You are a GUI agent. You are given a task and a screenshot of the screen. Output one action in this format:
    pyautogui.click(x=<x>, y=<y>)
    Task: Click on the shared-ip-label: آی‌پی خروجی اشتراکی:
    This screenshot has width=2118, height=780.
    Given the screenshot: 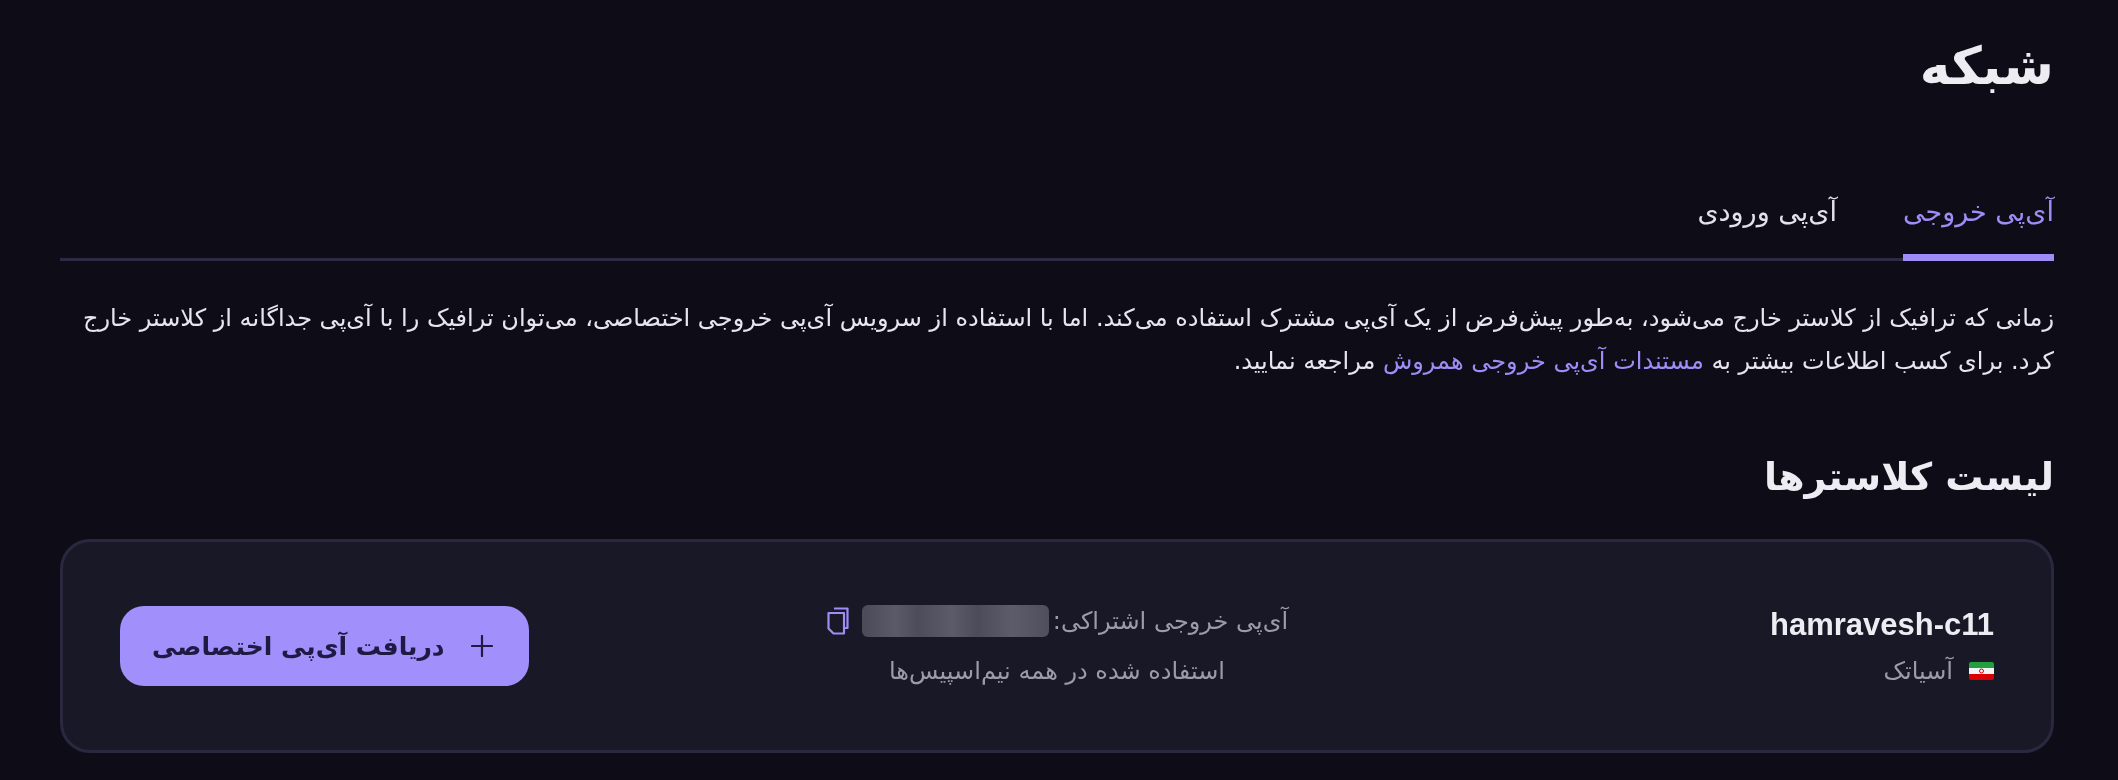 What is the action you would take?
    pyautogui.click(x=1170, y=621)
    